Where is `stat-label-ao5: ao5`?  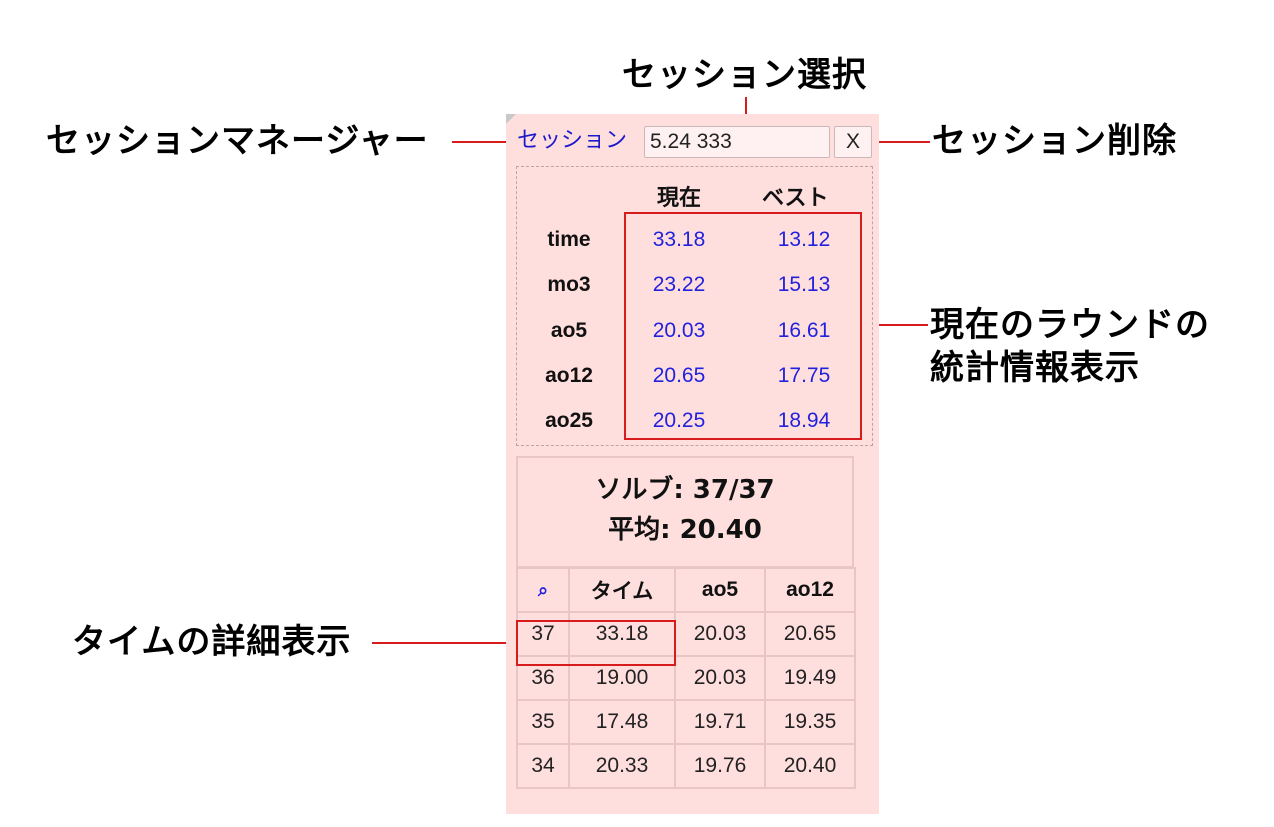 stat-label-ao5: ao5 is located at coordinates (569, 330).